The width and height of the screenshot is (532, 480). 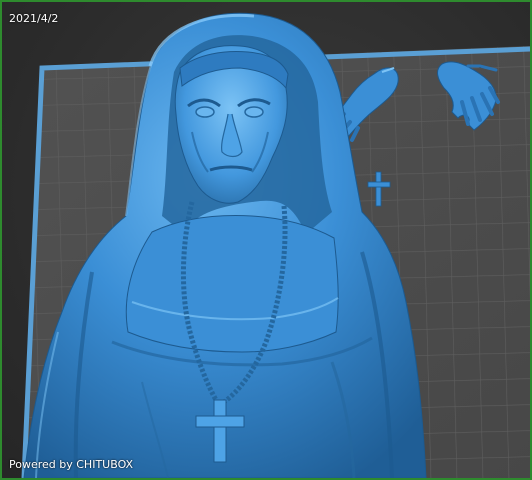 I want to click on powered-by-label: Powered by CHITUBOX, so click(x=71, y=464).